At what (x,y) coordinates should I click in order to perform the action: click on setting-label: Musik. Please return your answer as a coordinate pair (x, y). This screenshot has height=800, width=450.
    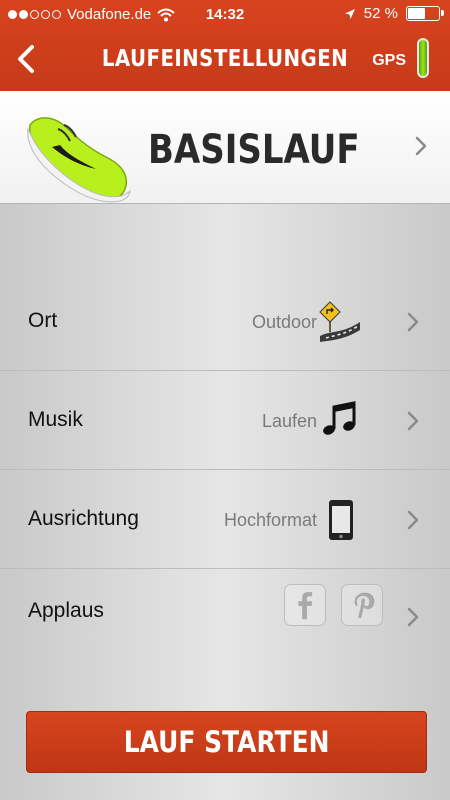
    Looking at the image, I should click on (55, 419).